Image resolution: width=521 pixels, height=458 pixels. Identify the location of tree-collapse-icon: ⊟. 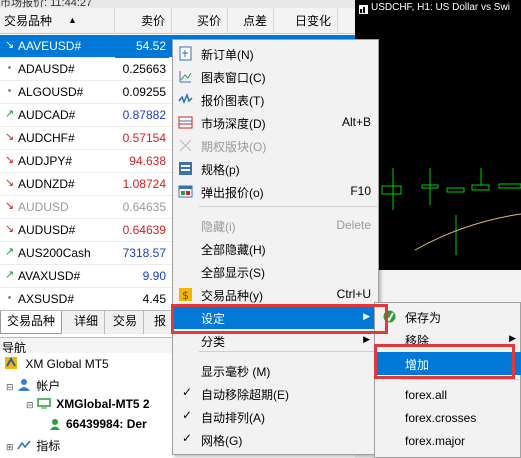
(10, 387).